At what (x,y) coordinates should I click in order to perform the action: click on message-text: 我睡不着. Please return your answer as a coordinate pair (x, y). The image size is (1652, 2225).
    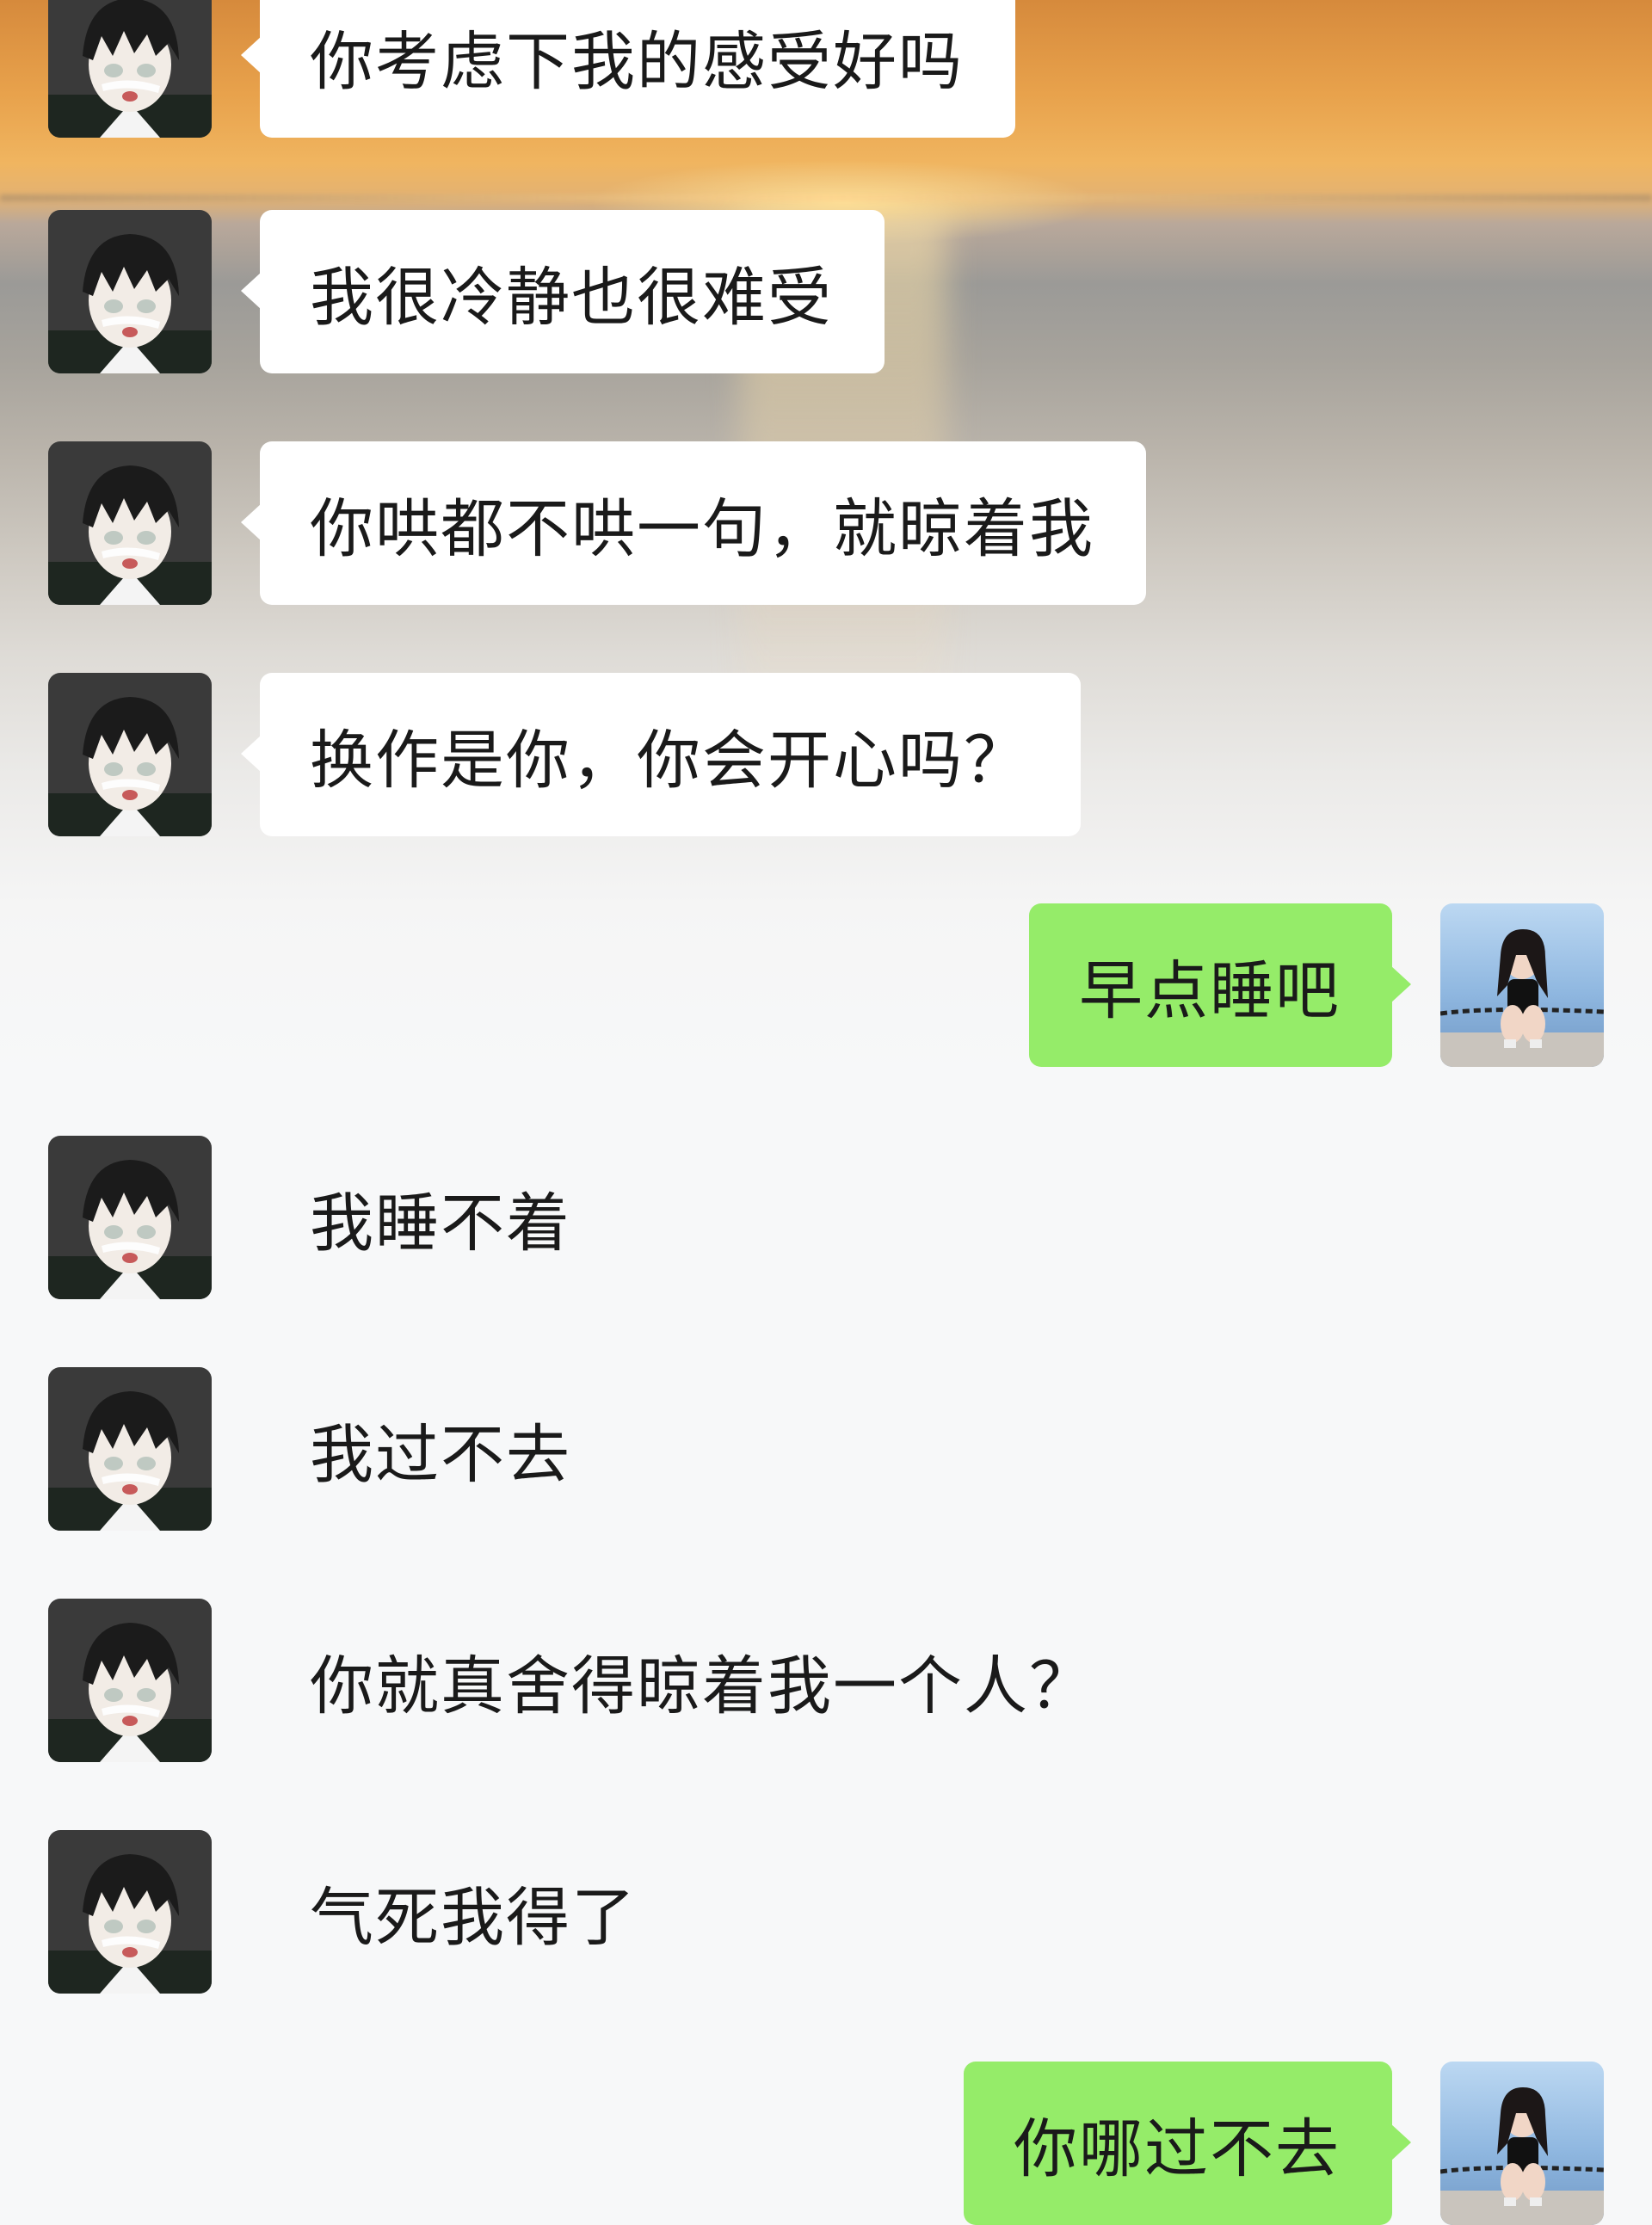
    Looking at the image, I should click on (440, 1223).